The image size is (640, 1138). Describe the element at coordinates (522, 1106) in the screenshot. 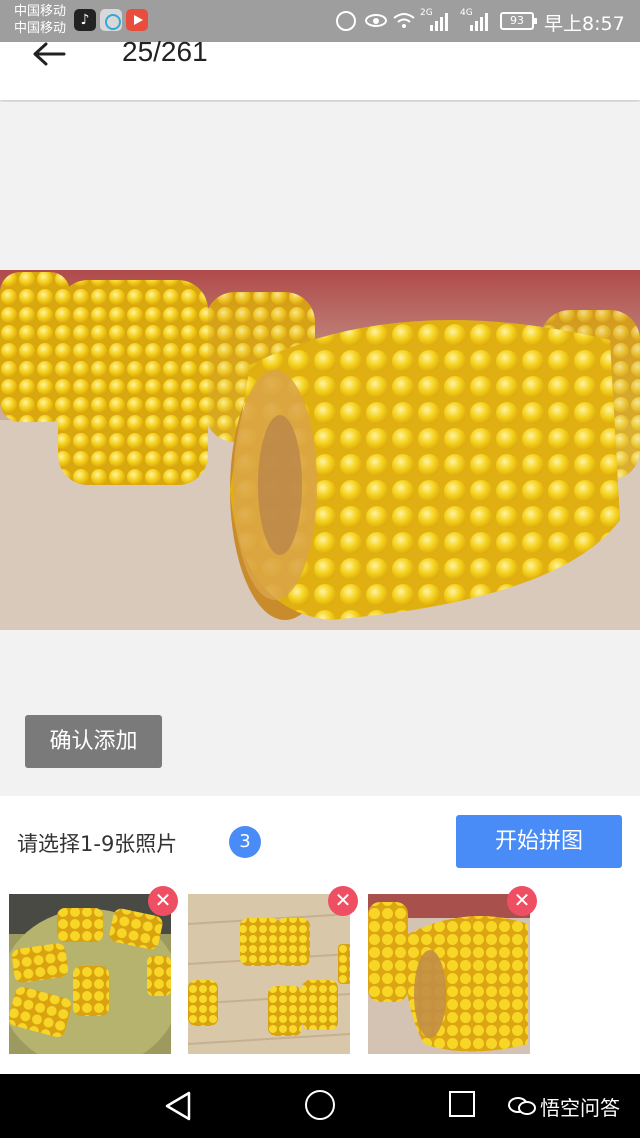

I see `wukong-logo-icon` at that location.